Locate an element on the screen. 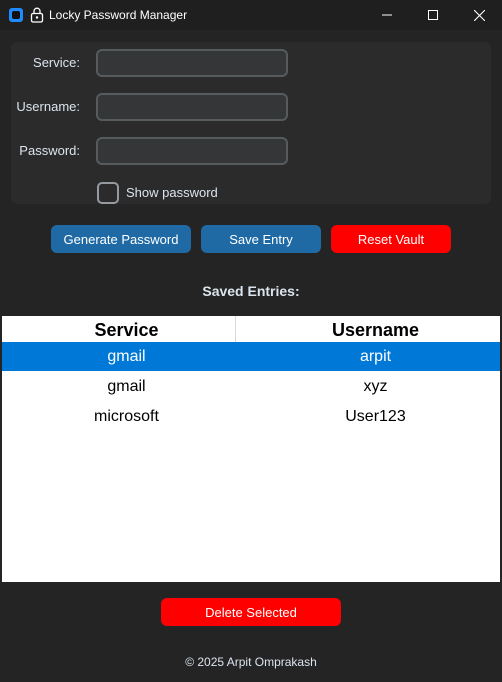  show-password-checkbox is located at coordinates (108, 193).